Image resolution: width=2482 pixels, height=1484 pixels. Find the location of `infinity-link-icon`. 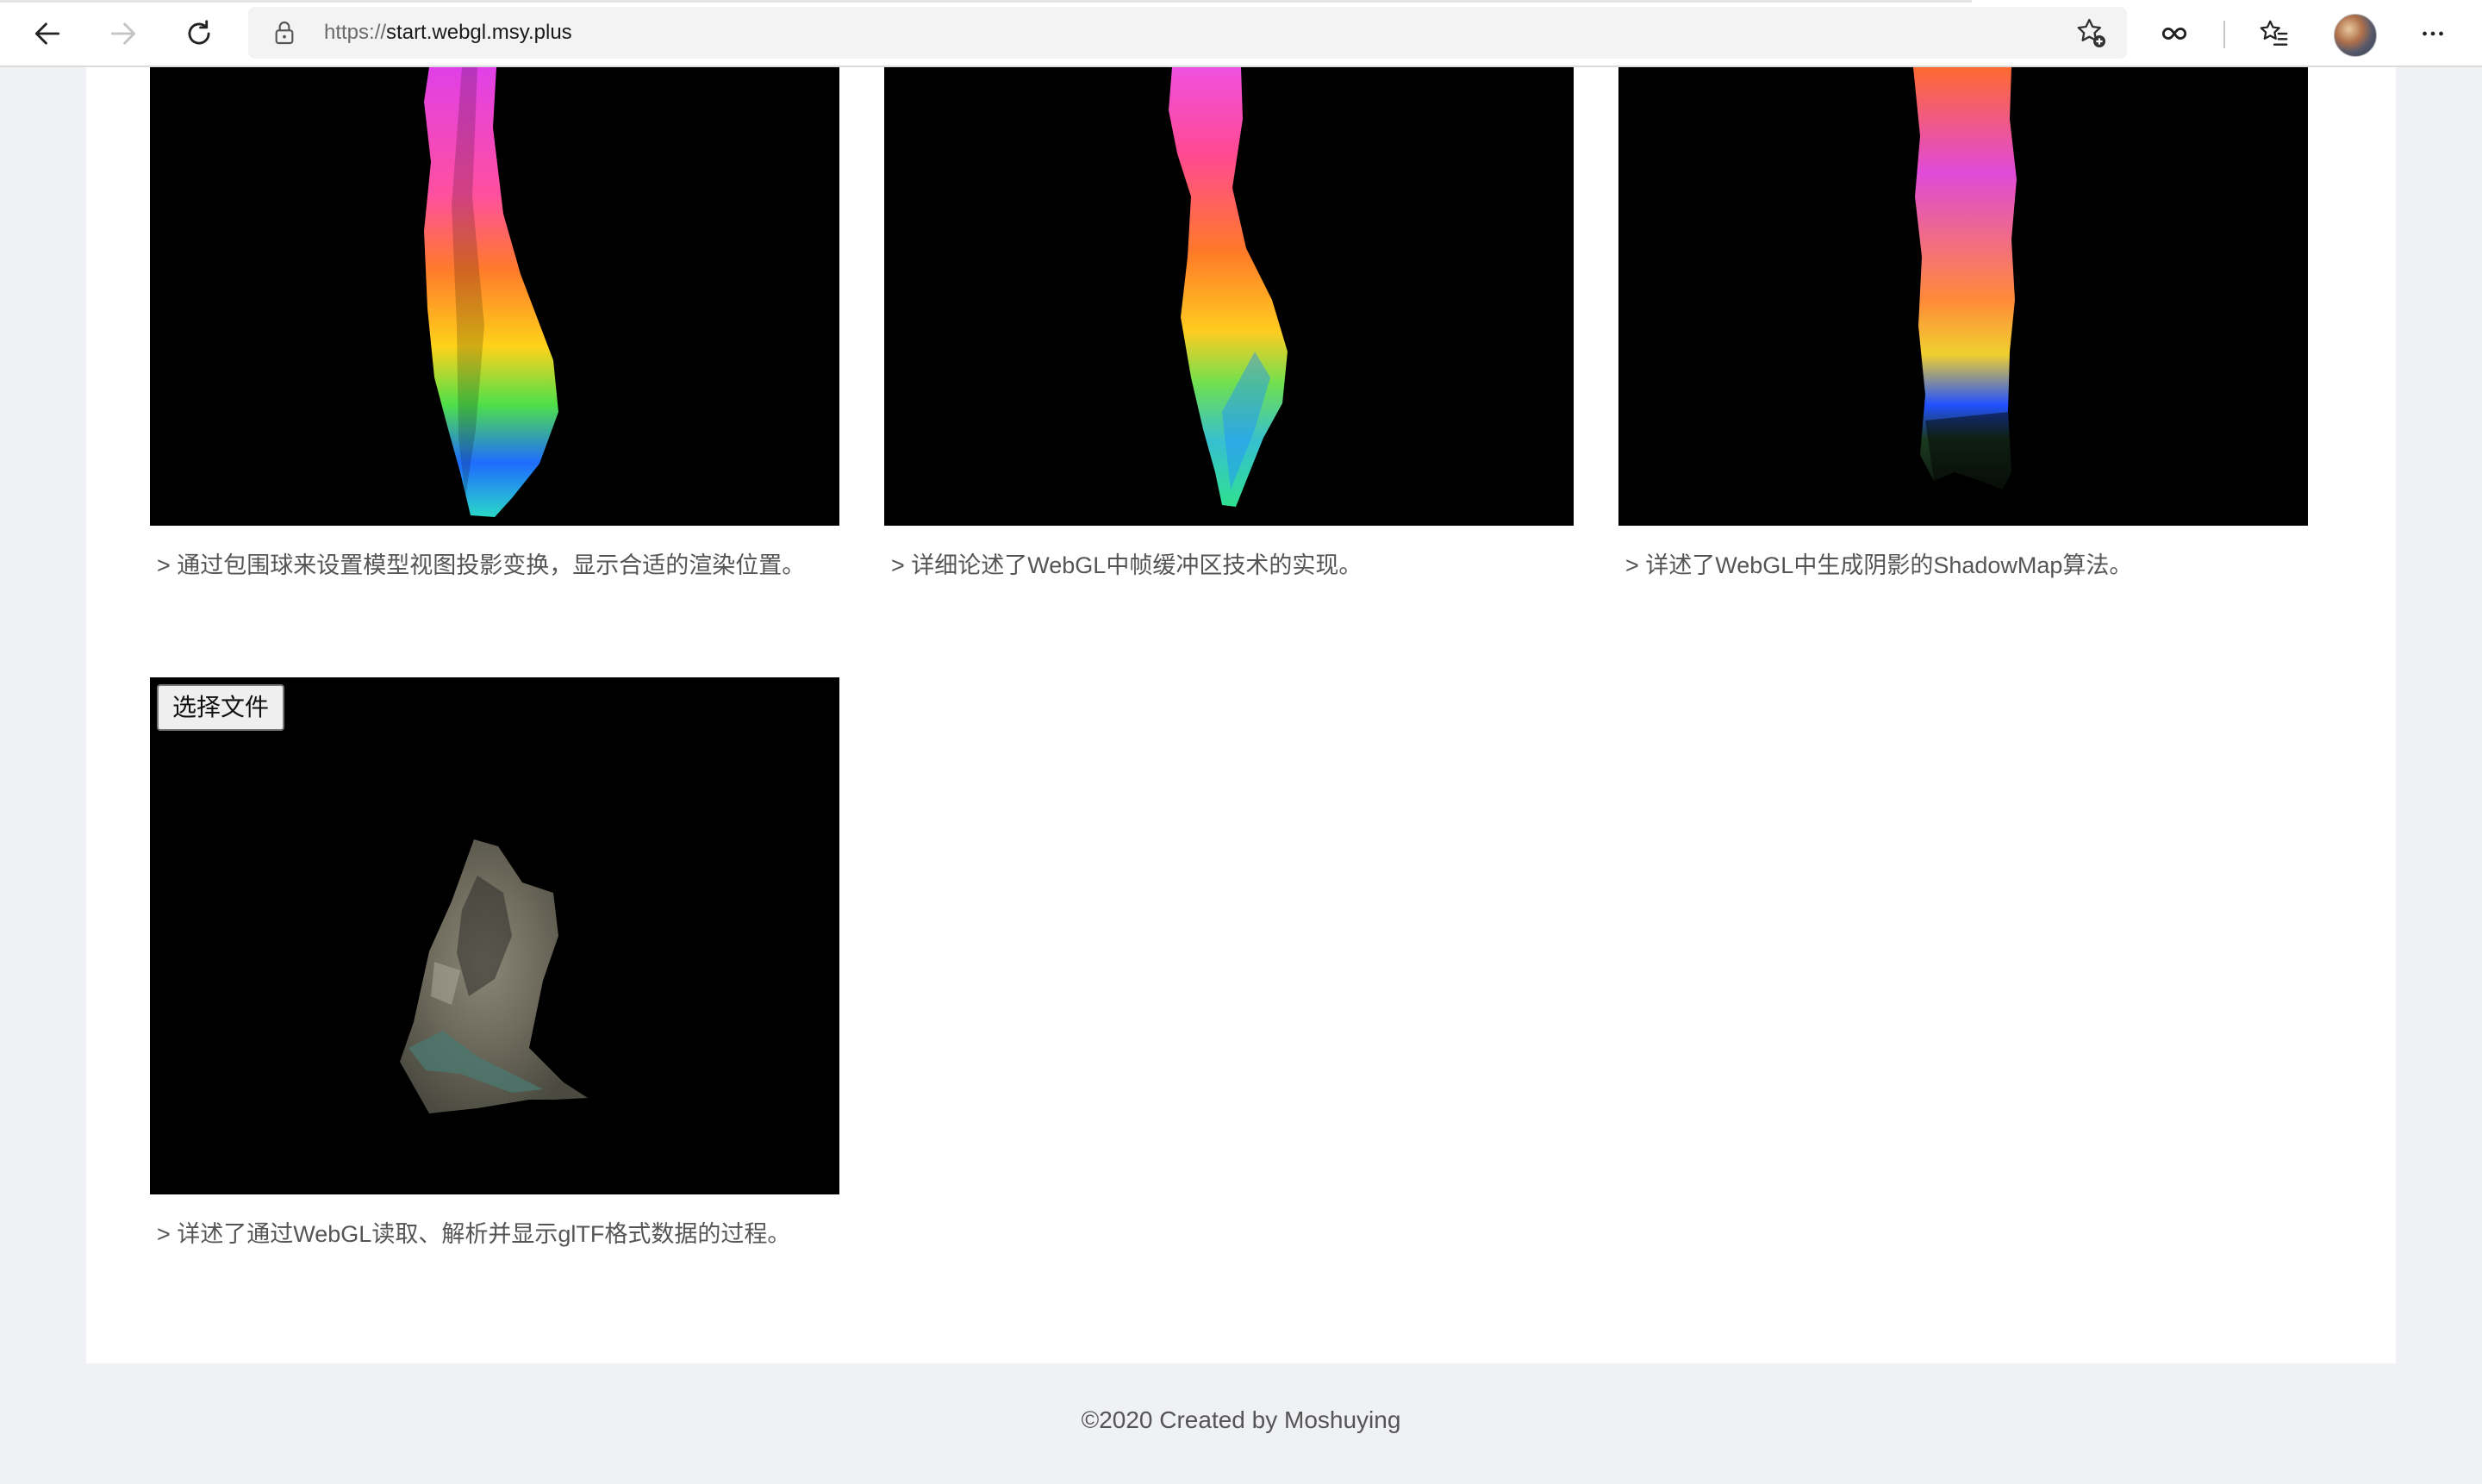

infinity-link-icon is located at coordinates (2174, 34).